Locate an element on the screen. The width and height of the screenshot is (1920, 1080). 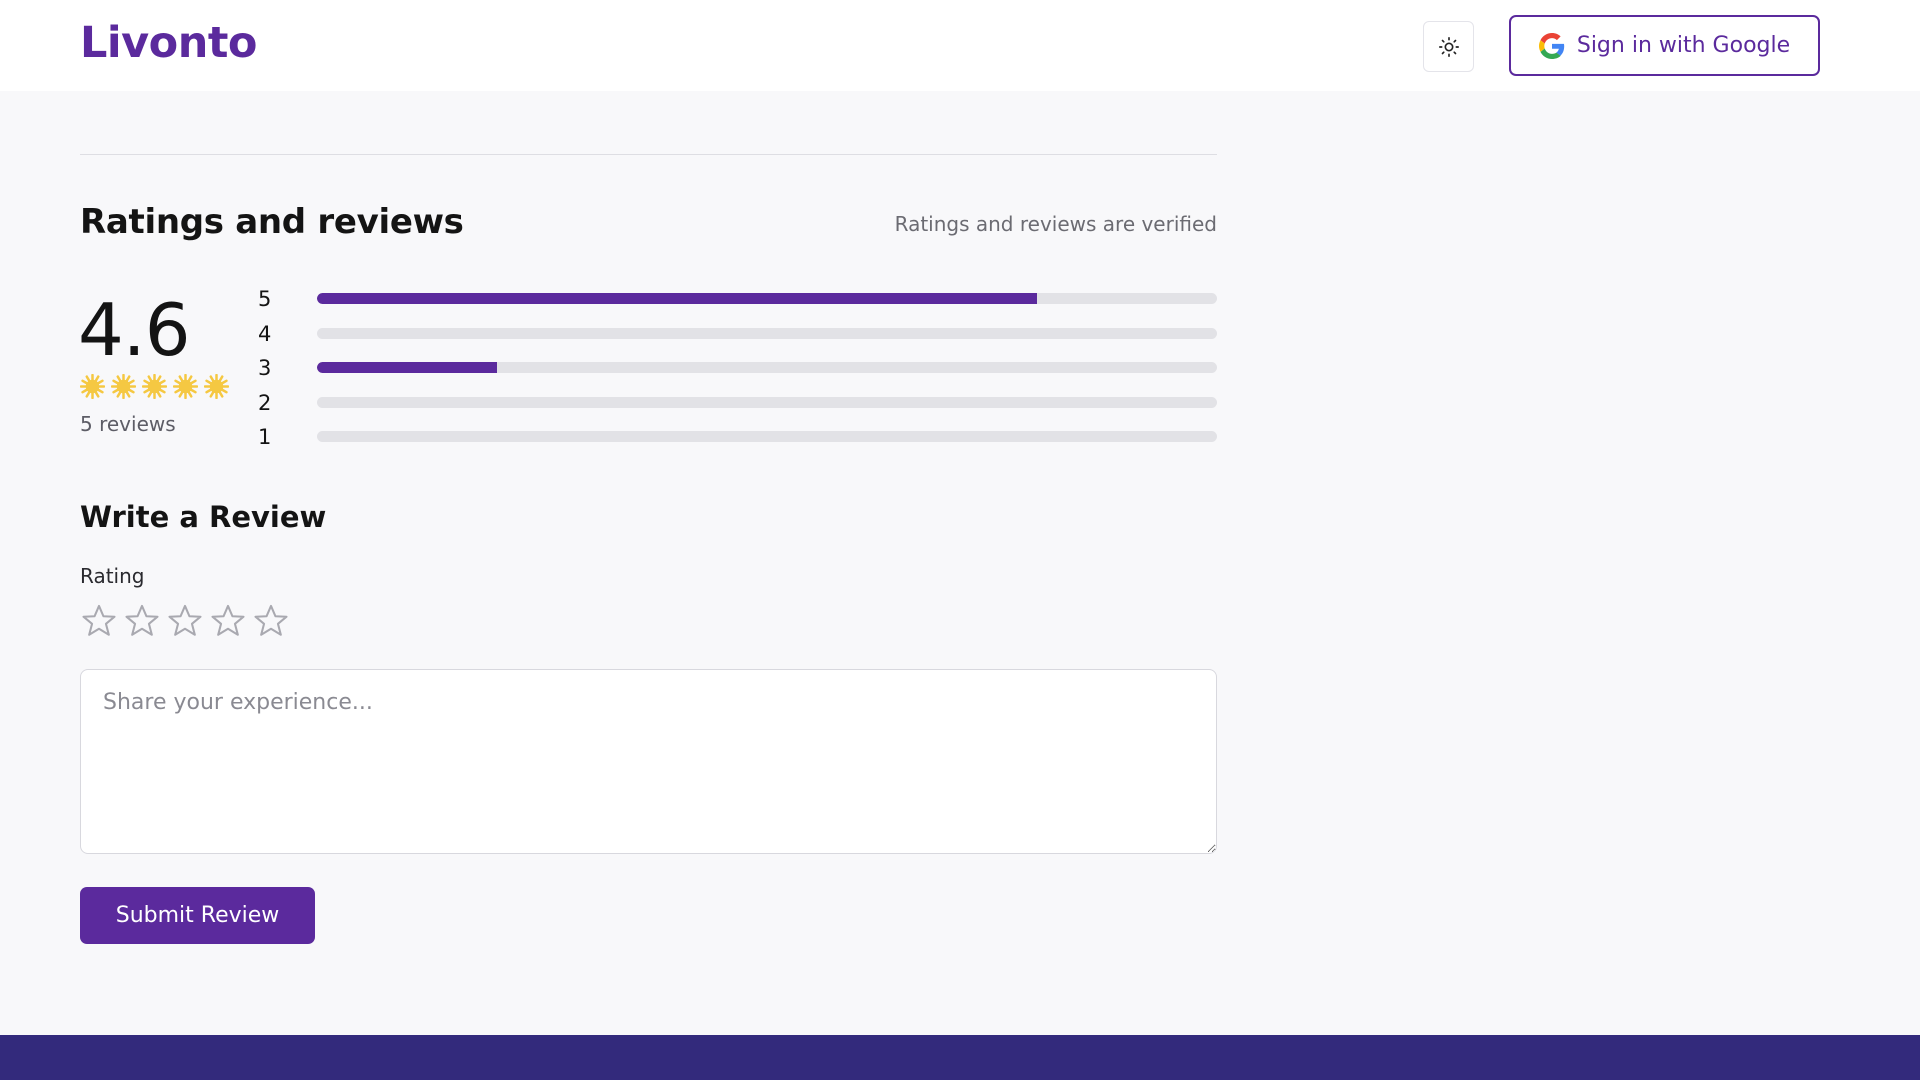
verified-note: Ratings and reviews are verified is located at coordinates (1055, 224).